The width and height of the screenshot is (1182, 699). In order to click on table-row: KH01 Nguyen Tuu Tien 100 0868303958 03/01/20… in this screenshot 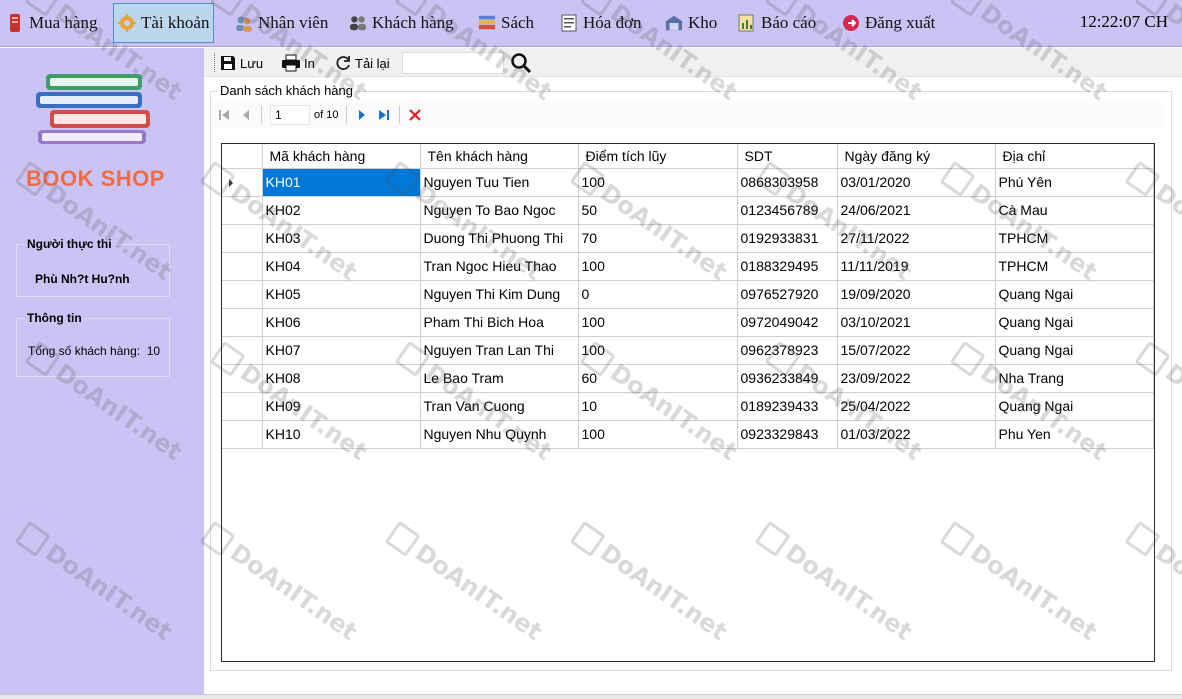, I will do `click(688, 182)`.